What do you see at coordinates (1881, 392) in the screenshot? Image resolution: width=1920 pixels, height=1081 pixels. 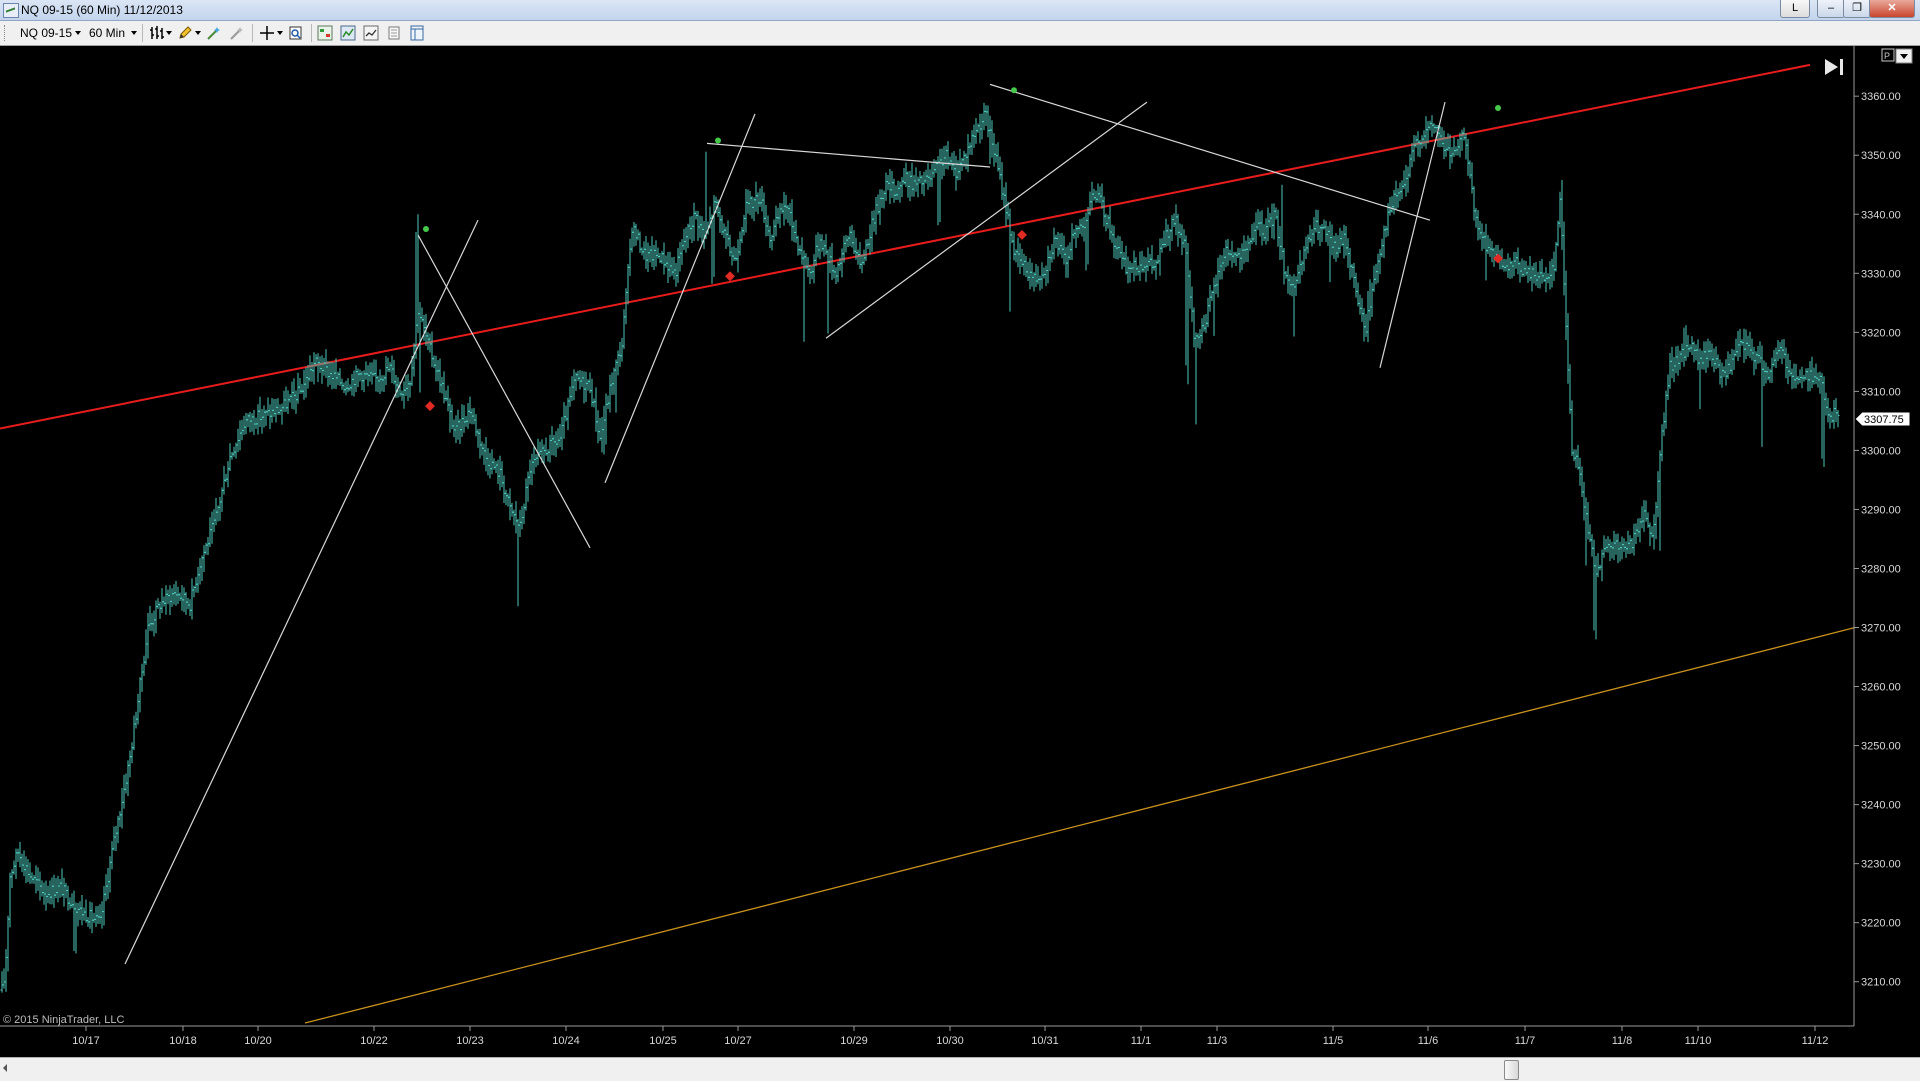 I see `y-tick-label: 3310.00` at bounding box center [1881, 392].